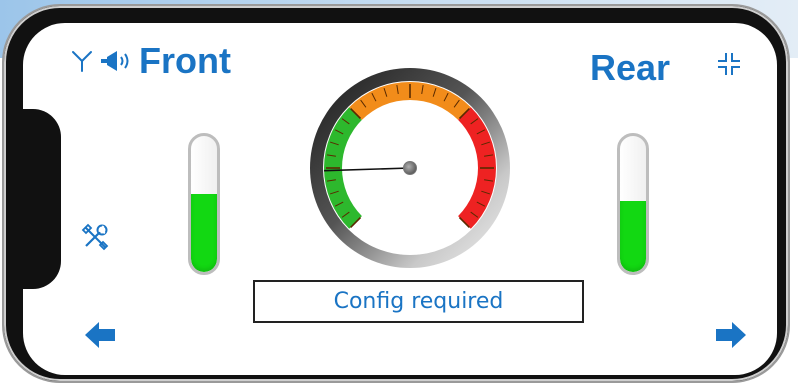 The height and width of the screenshot is (385, 798). Describe the element at coordinates (42, 199) in the screenshot. I see `phone-notch` at that location.